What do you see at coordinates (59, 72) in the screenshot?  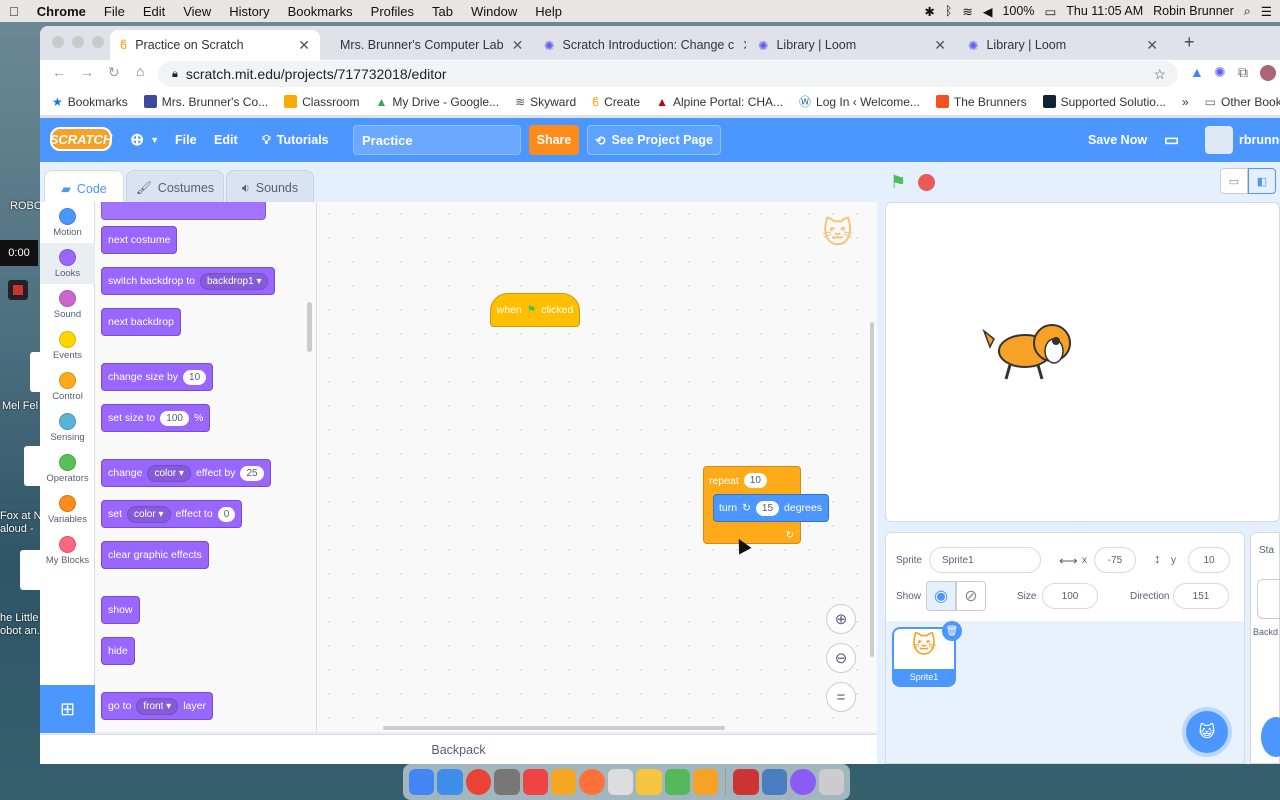 I see `back-icon: ←` at bounding box center [59, 72].